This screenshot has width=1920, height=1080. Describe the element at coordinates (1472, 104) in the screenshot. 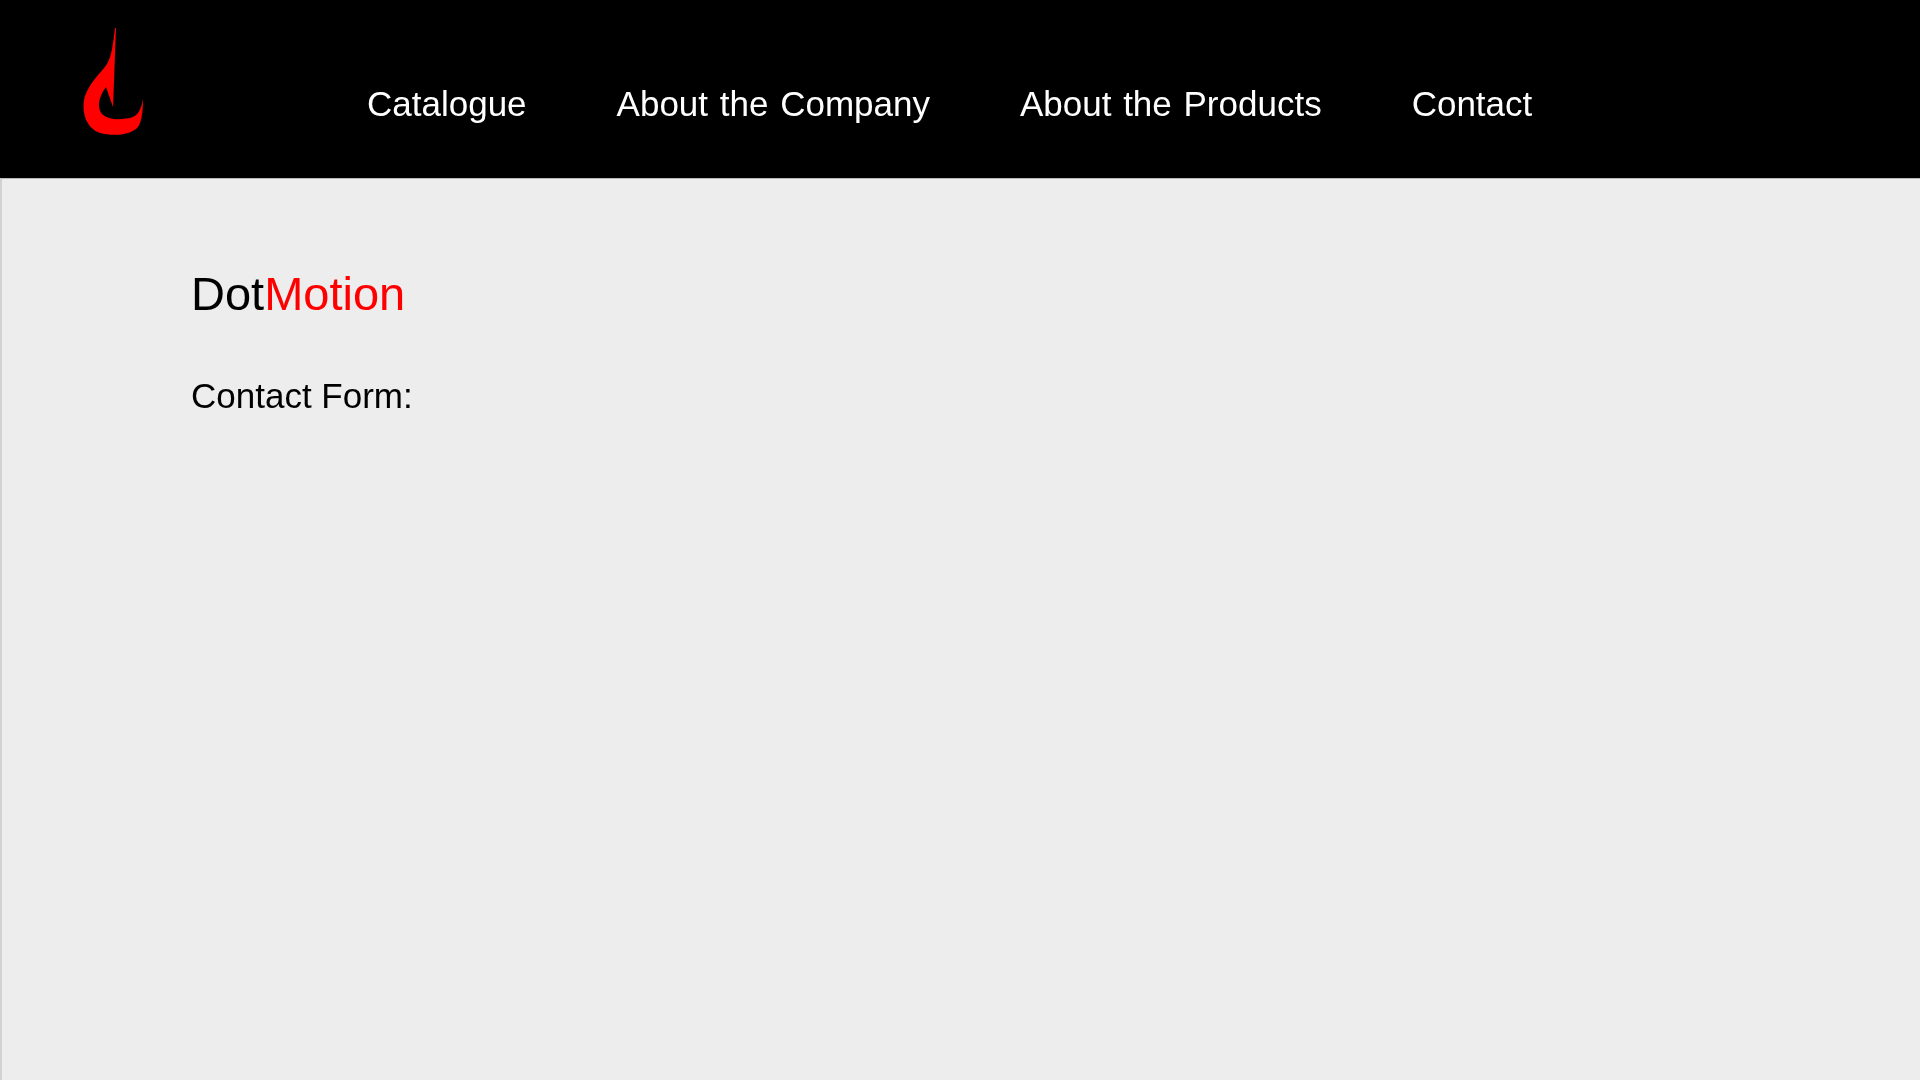

I see `nav-link: Contact` at that location.